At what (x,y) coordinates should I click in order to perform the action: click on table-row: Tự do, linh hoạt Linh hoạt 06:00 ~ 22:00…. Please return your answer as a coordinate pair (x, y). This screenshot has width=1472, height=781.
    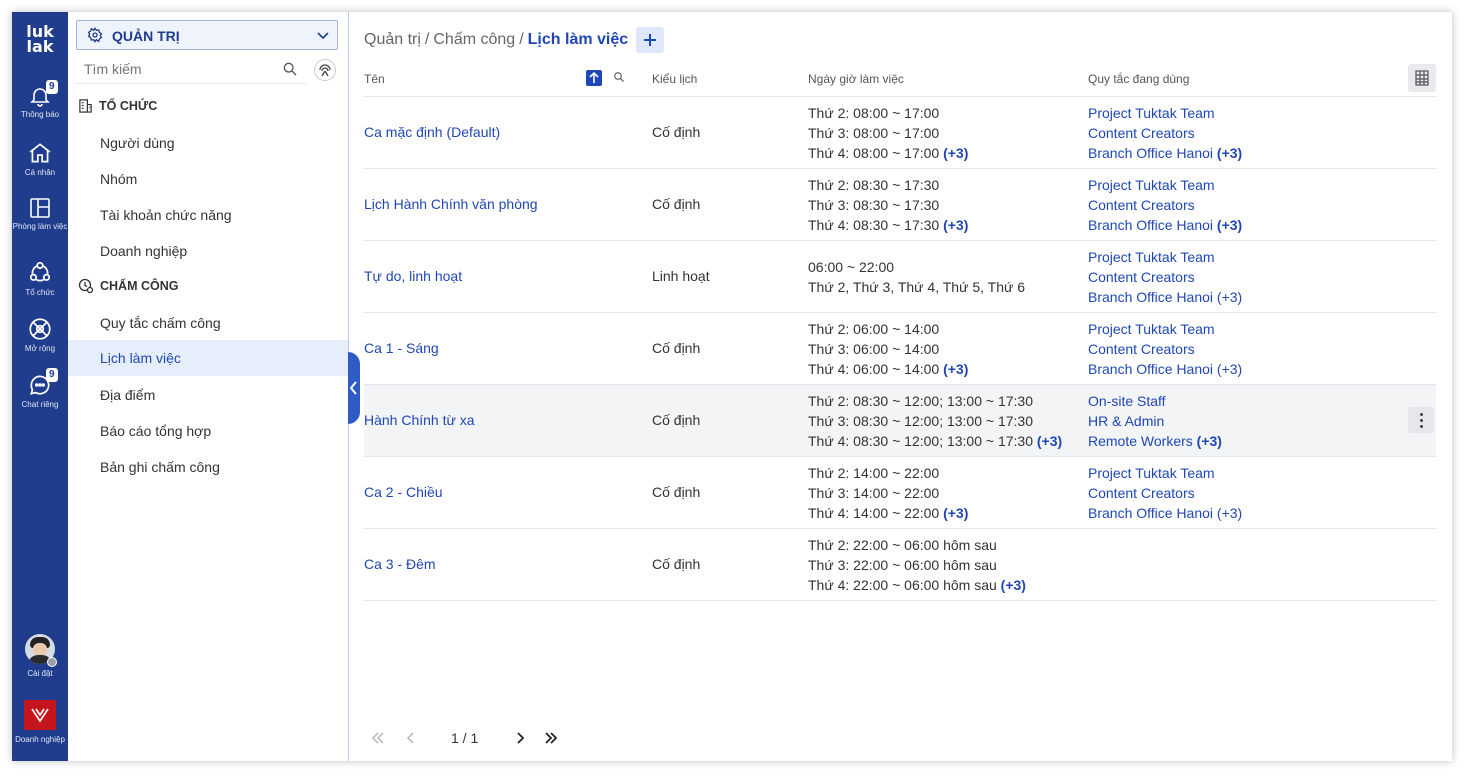
    Looking at the image, I should click on (900, 277).